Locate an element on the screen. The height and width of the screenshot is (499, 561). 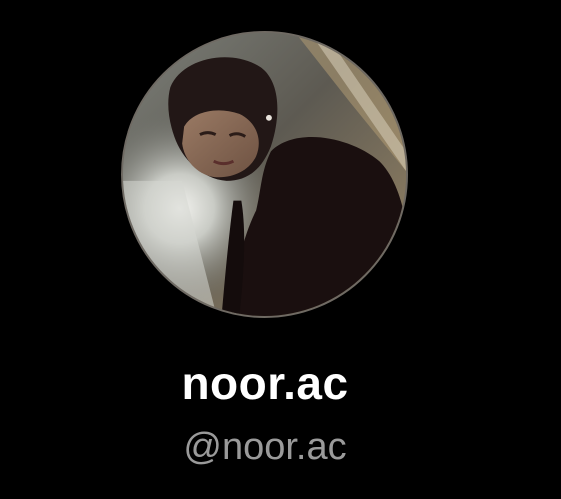
profile-display-name: noor.ac is located at coordinates (265, 383).